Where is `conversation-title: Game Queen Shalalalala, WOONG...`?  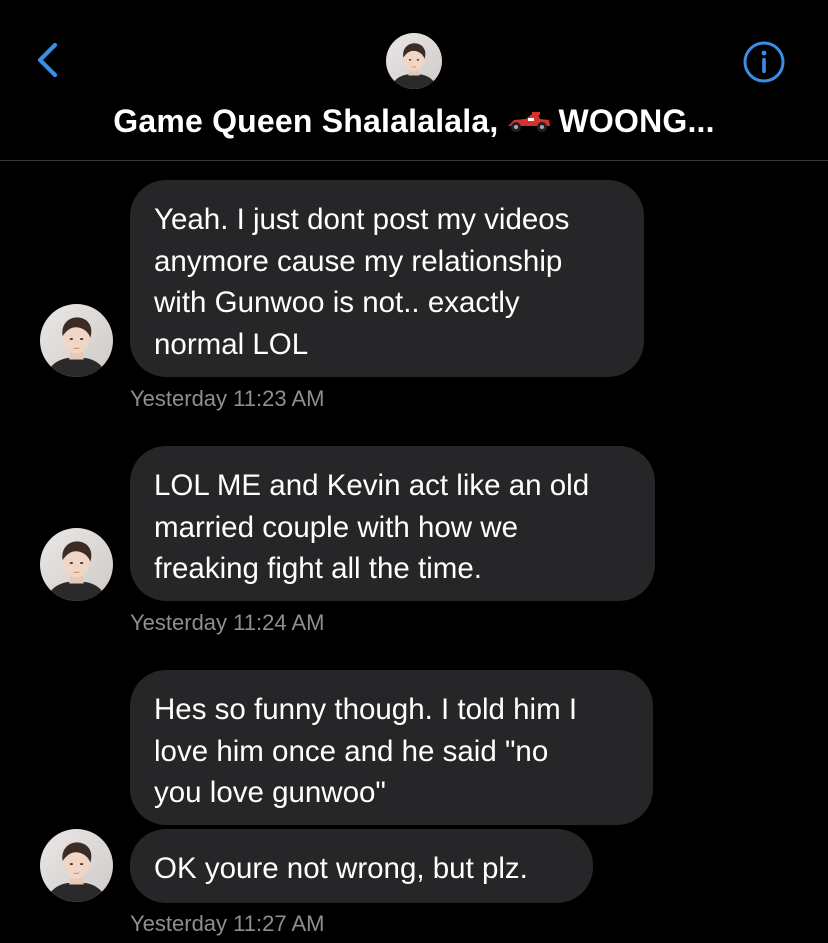 conversation-title: Game Queen Shalalalala, WOONG... is located at coordinates (414, 121).